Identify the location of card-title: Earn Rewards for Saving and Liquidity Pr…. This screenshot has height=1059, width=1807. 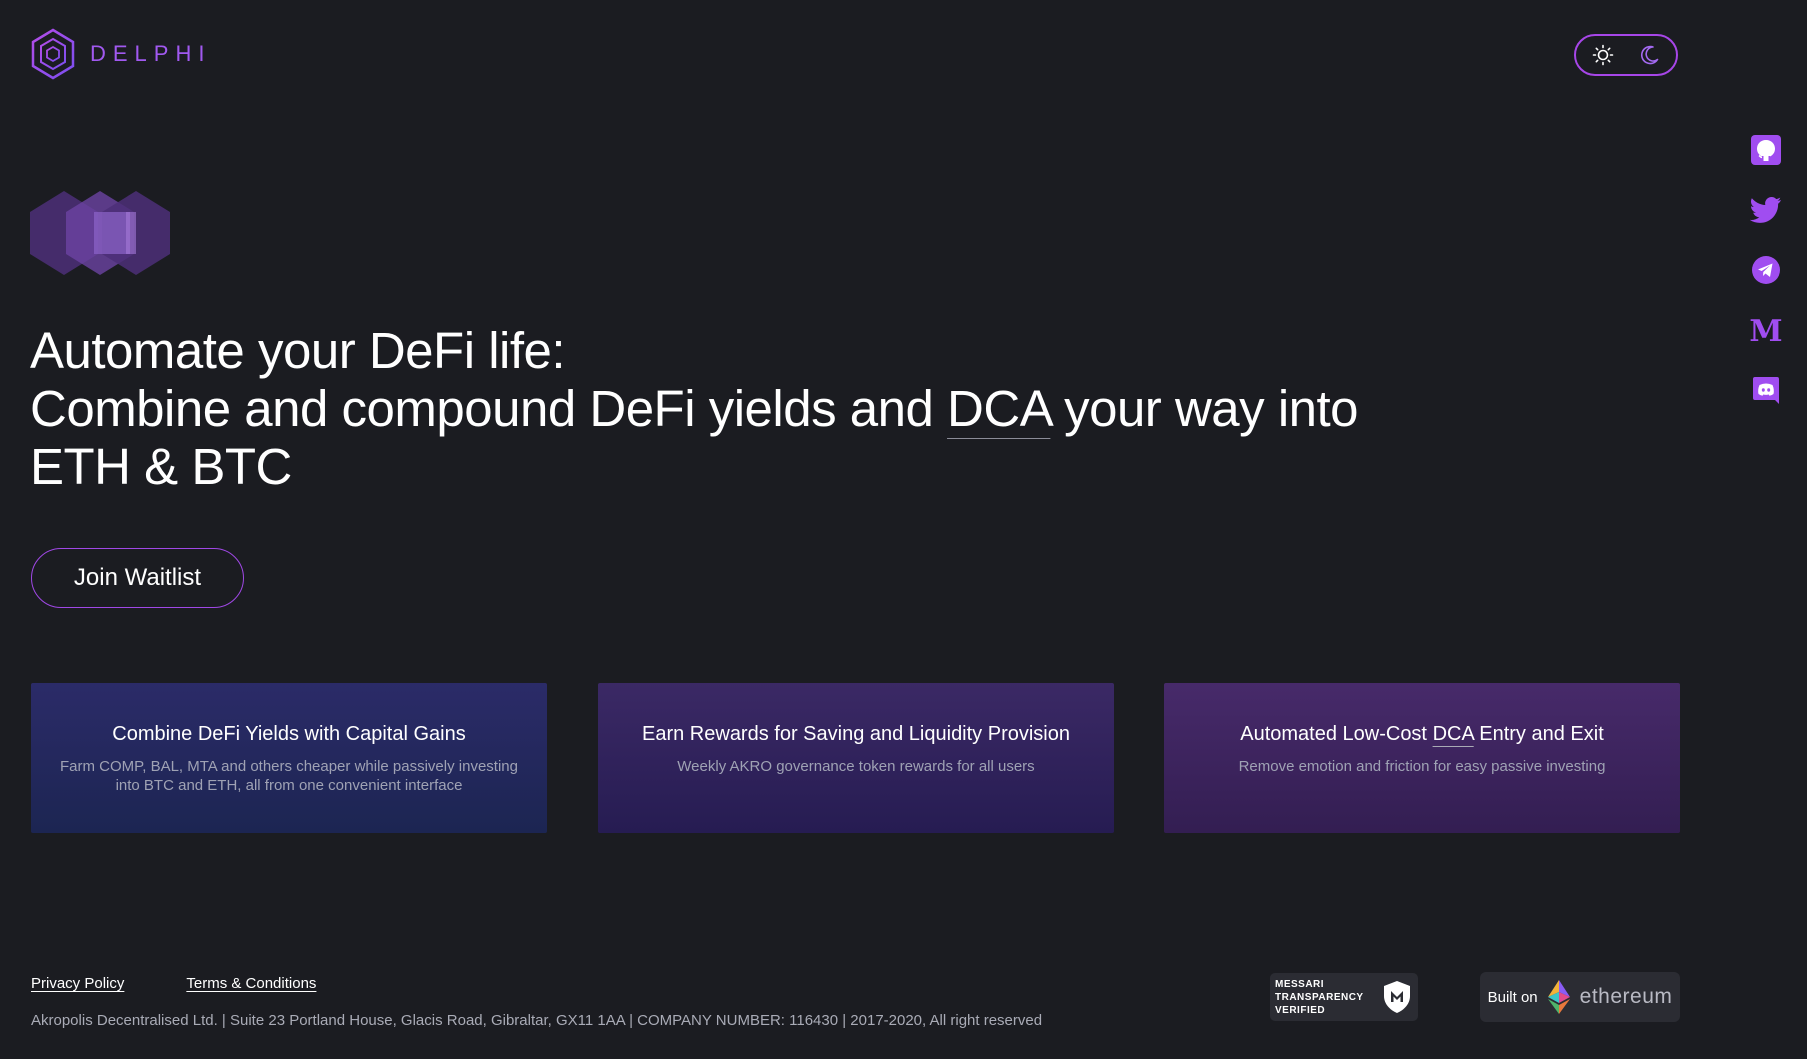
(856, 734).